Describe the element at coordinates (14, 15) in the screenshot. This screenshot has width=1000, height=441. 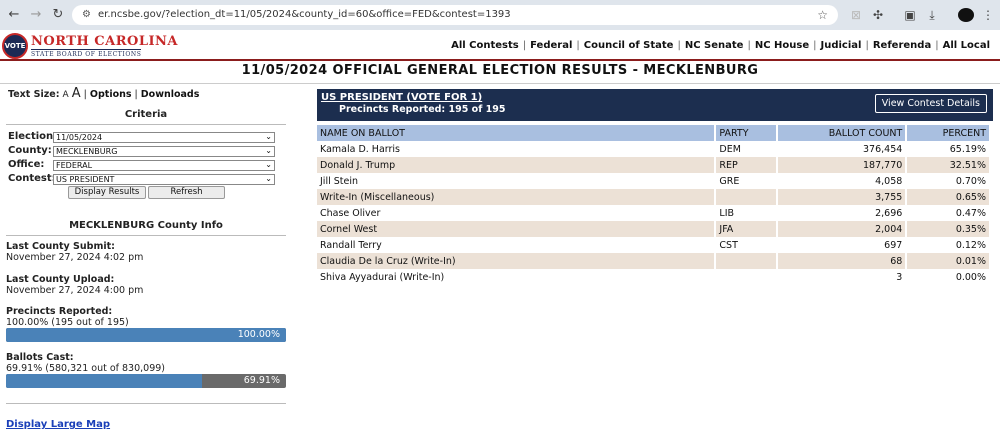
I see `back-icon: ←` at that location.